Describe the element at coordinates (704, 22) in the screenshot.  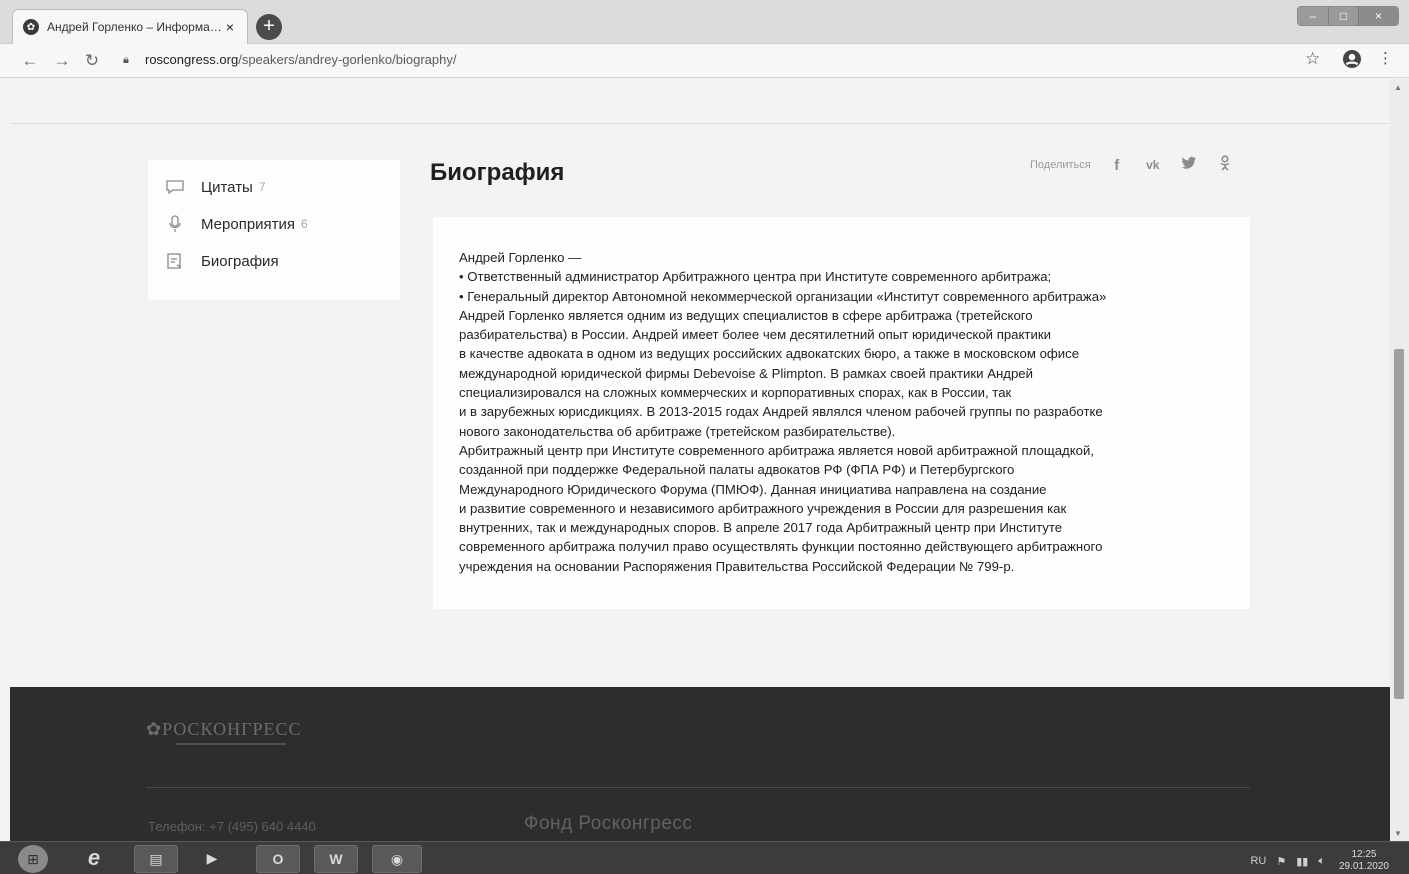
I see `browser-tabstrip: ✿ Андрей Горленко – Информа… × + – □ ×` at that location.